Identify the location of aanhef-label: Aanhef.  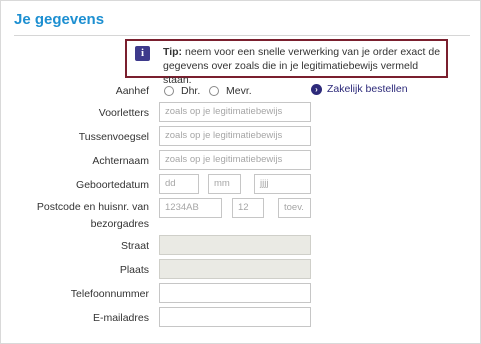
(132, 91).